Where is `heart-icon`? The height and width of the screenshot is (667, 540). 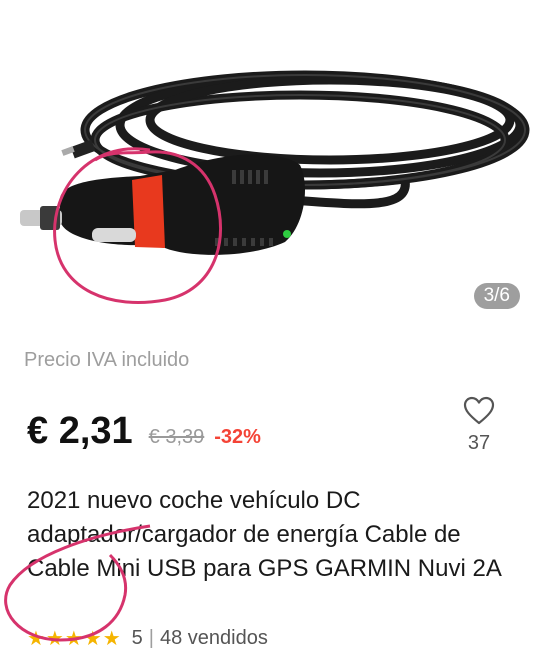 heart-icon is located at coordinates (479, 410).